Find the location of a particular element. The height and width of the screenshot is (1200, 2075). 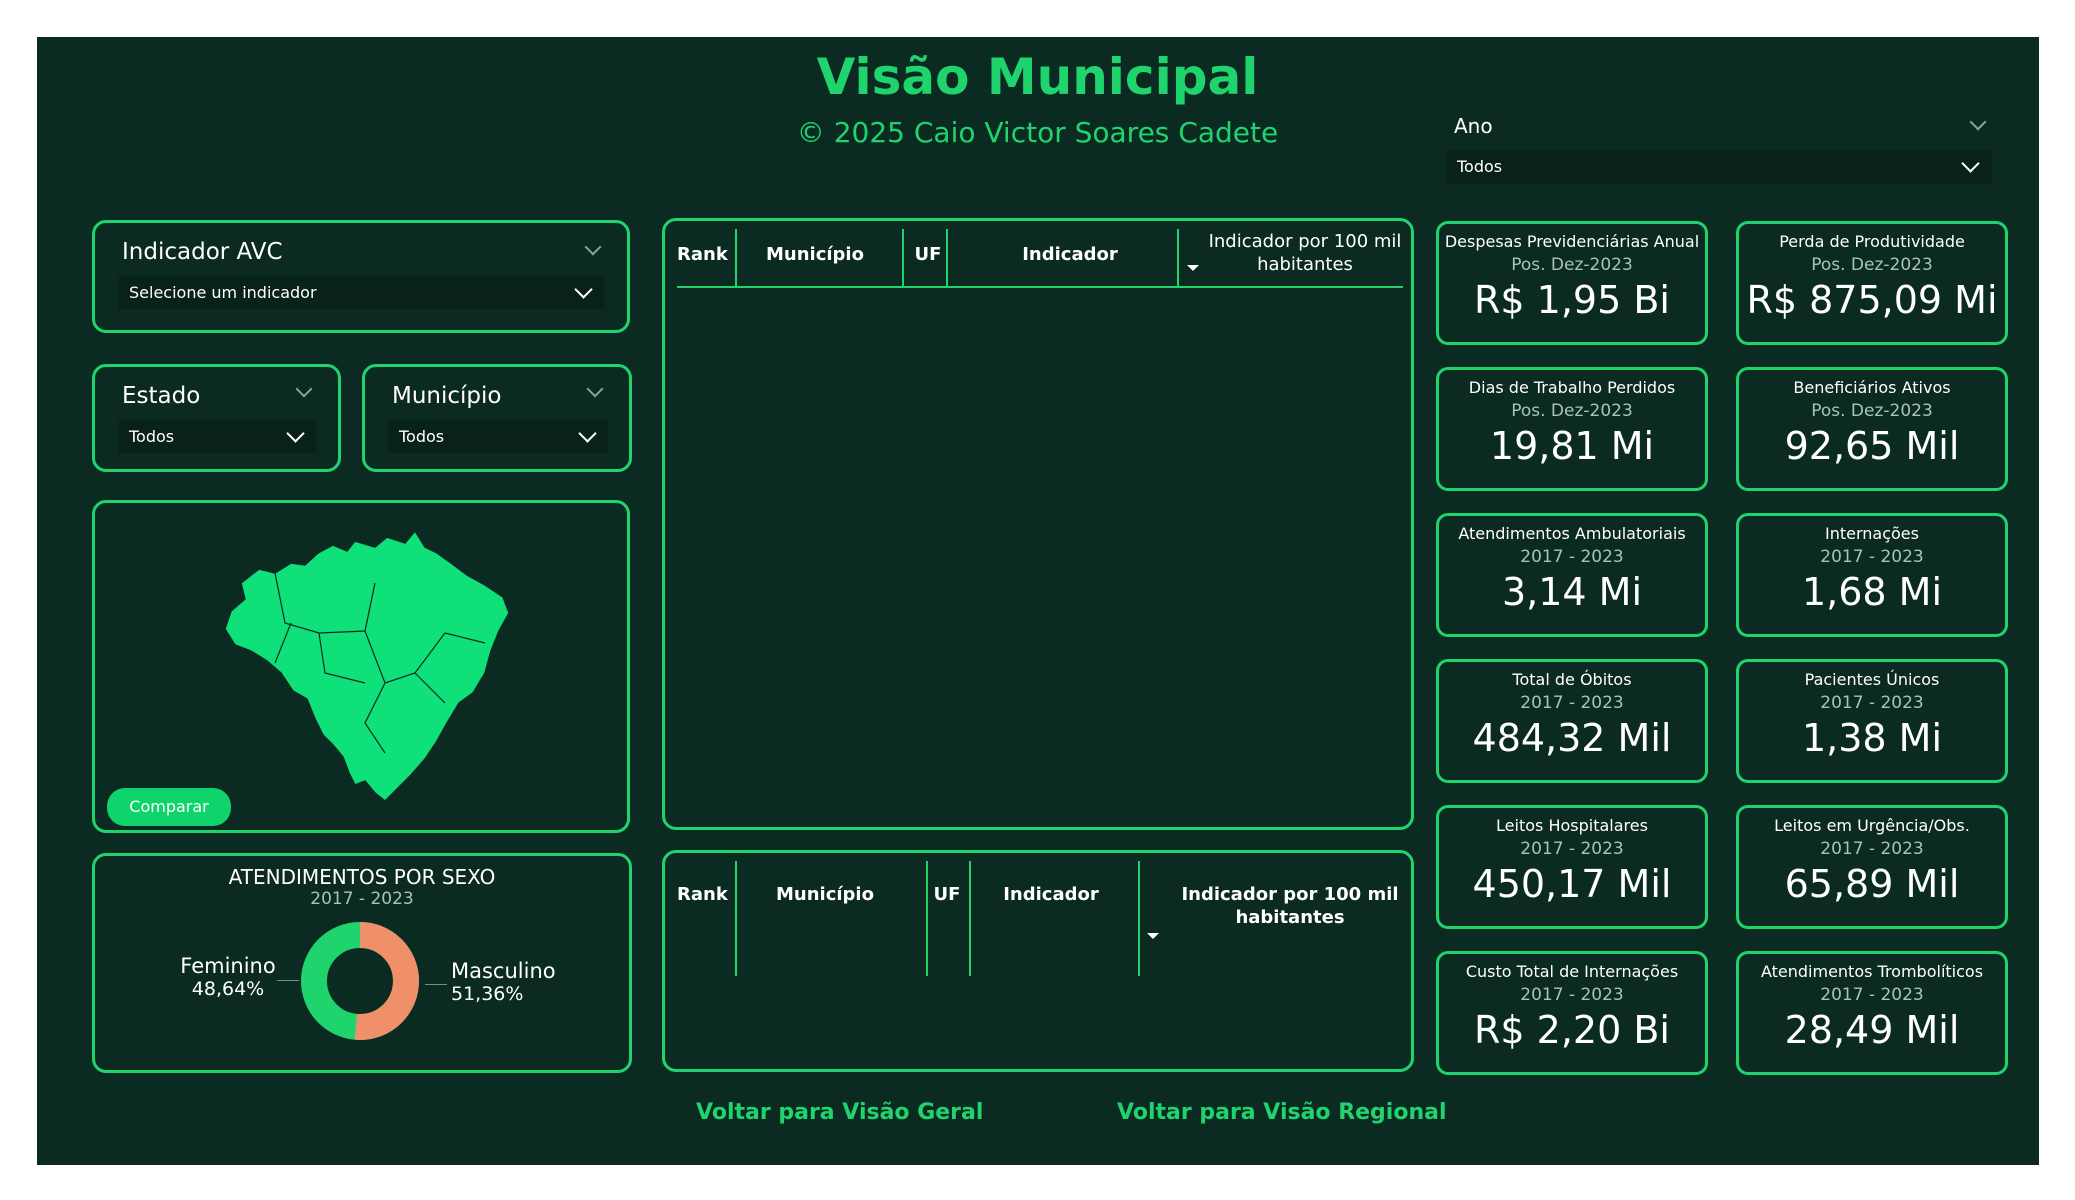

municipio-slicer: Município Todos is located at coordinates (497, 418).